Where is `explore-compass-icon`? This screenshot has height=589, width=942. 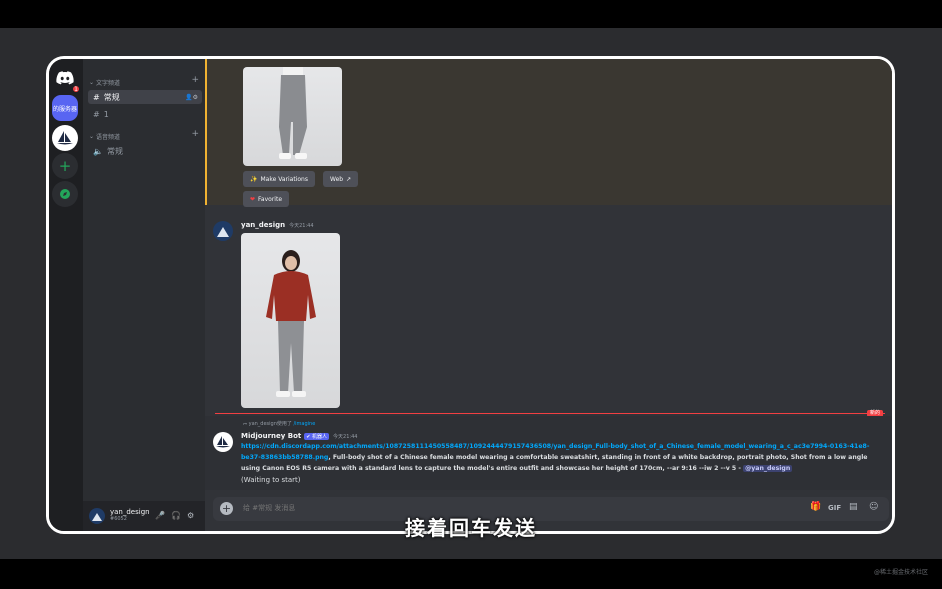
explore-compass-icon is located at coordinates (65, 194).